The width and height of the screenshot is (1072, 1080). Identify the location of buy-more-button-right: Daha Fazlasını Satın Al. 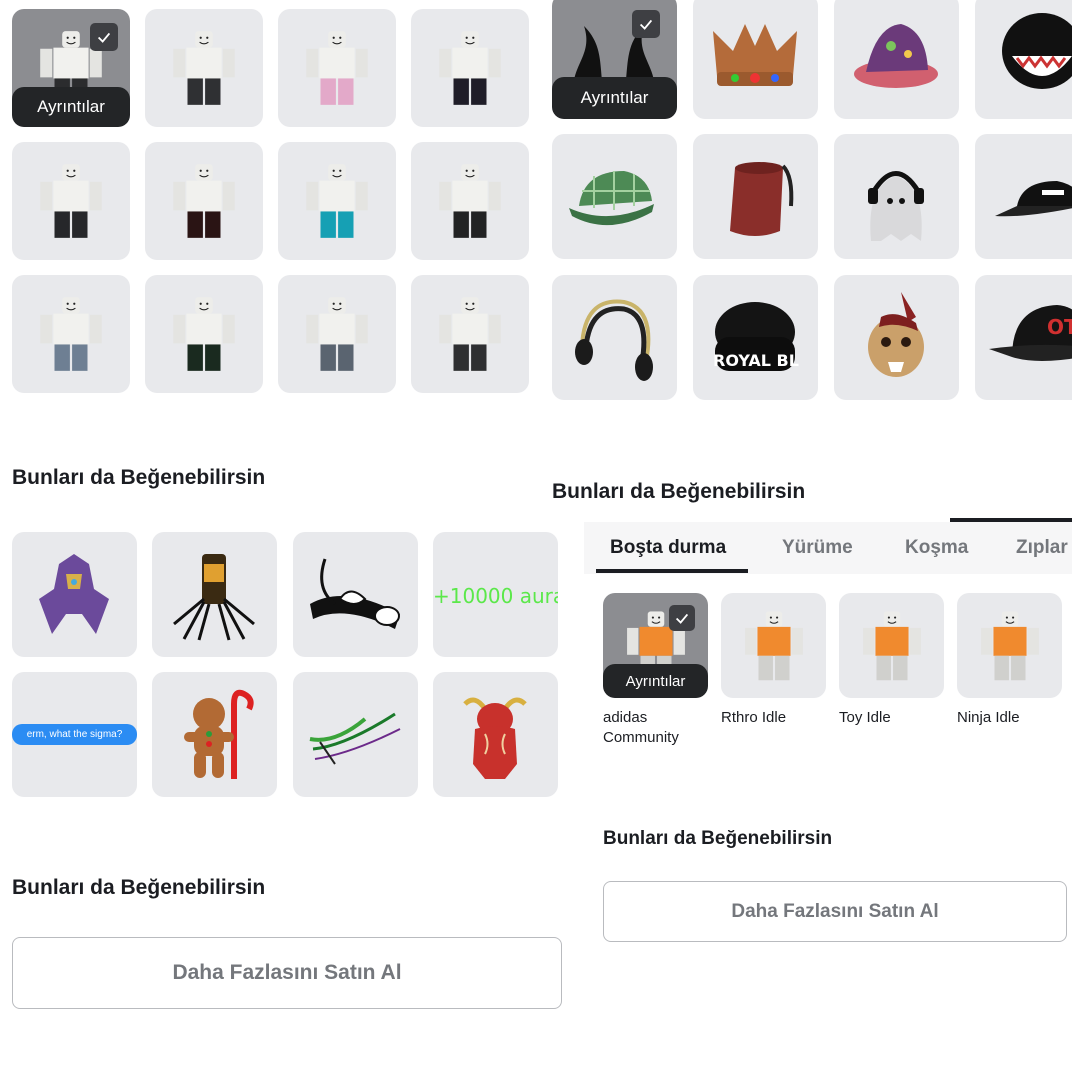
(835, 911).